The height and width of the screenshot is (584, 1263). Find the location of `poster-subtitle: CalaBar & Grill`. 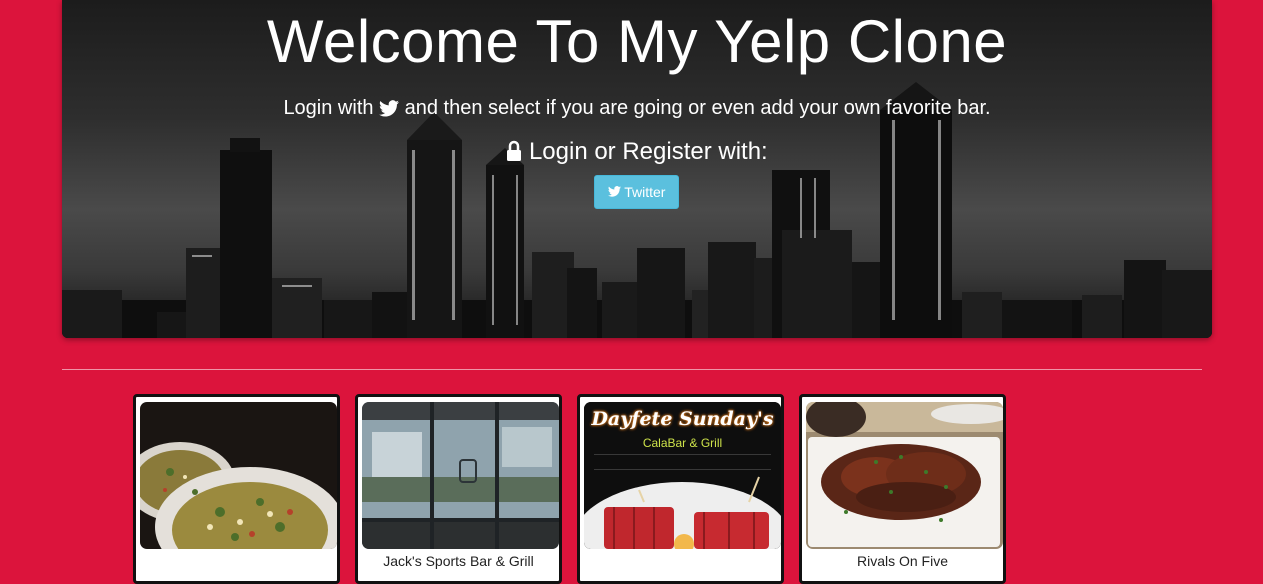

poster-subtitle: CalaBar & Grill is located at coordinates (682, 443).